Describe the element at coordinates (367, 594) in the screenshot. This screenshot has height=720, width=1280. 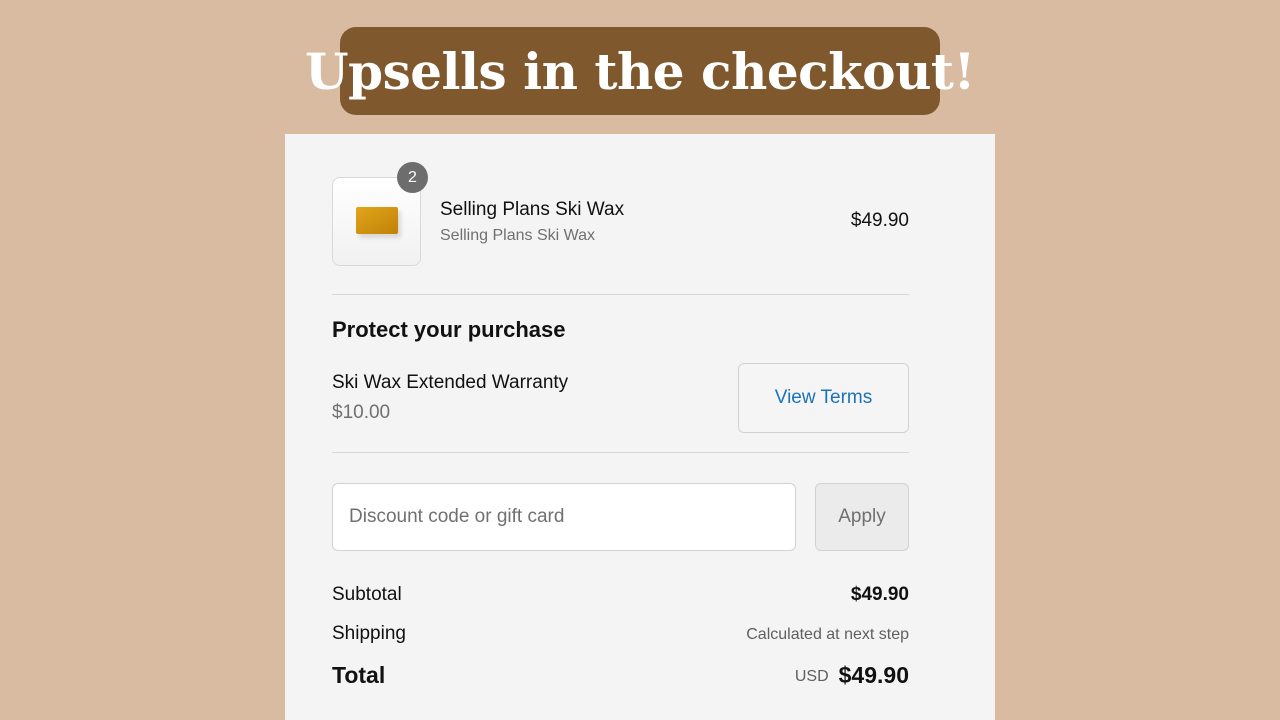
I see `subtotal-label: Subtotal` at that location.